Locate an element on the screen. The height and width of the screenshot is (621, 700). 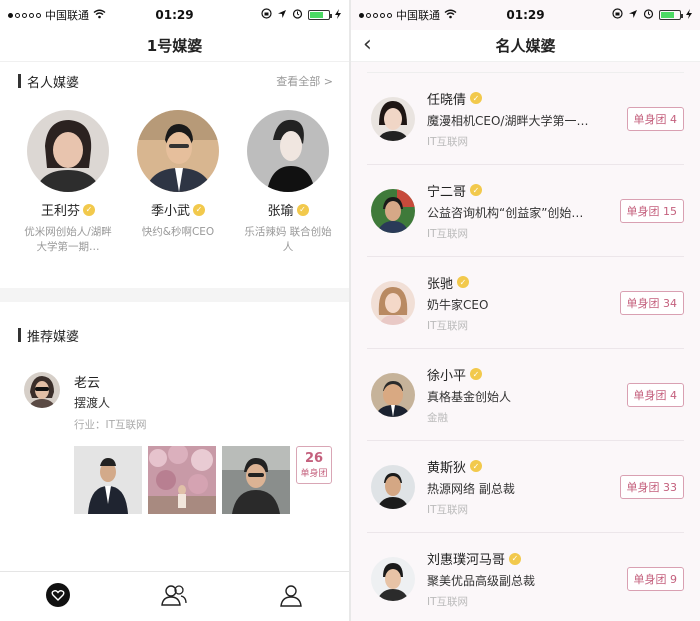
nav-bar: ‹ 名人媒婆 is located at coordinates (525, 46).